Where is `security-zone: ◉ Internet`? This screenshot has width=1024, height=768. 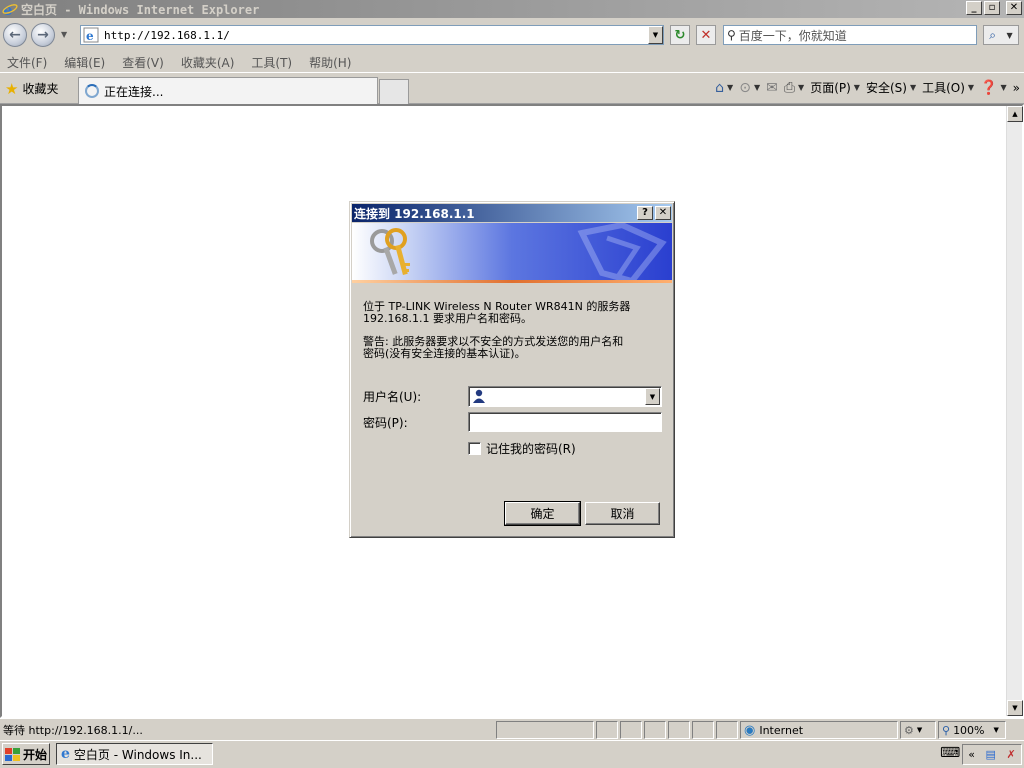
security-zone: ◉ Internet is located at coordinates (819, 730).